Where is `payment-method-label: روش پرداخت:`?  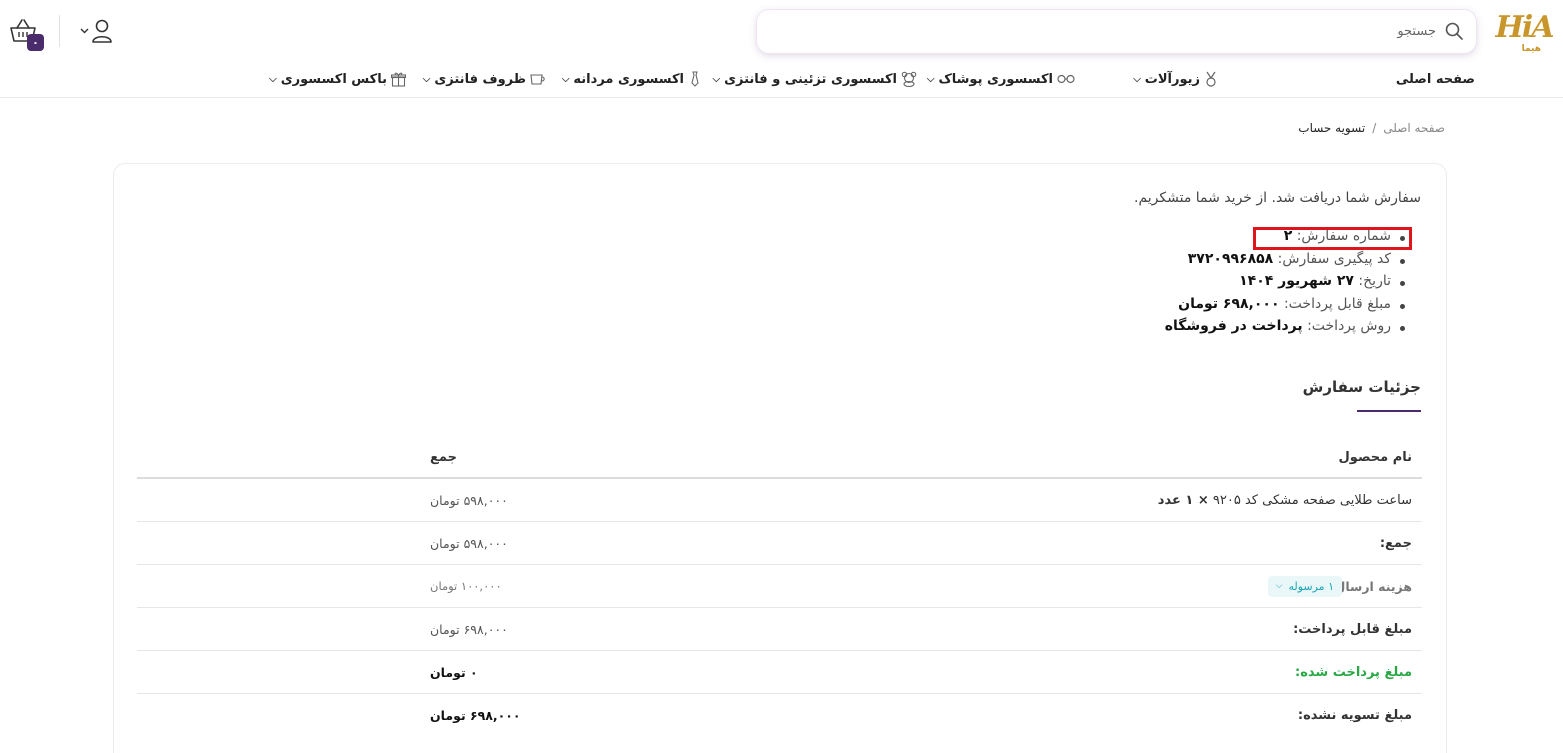 payment-method-label: روش پرداخت: is located at coordinates (1349, 326).